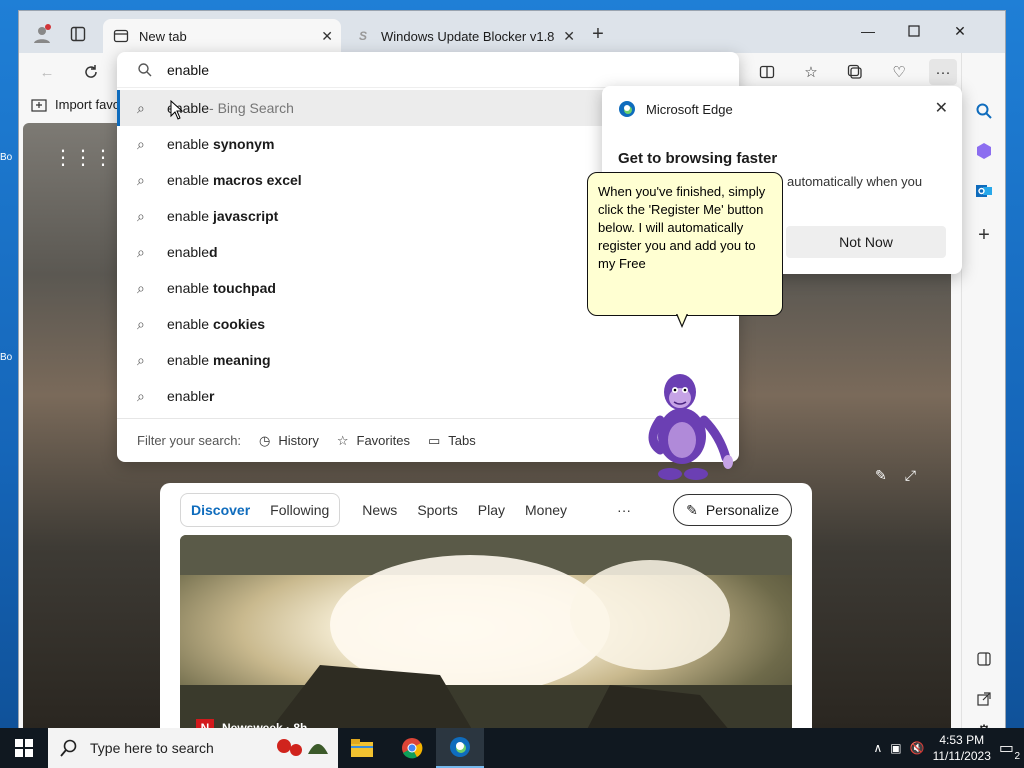 The image size is (1024, 768). Describe the element at coordinates (767, 72) in the screenshot. I see `split-screen-icon` at that location.